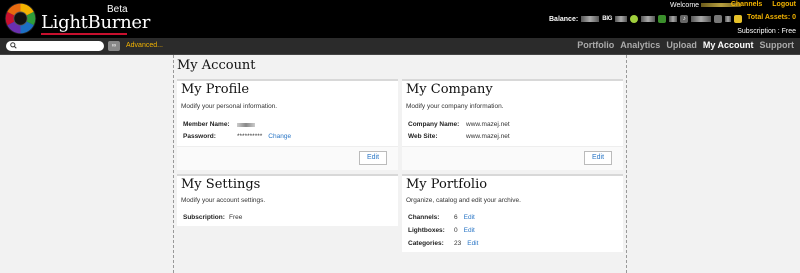 This screenshot has width=800, height=273. What do you see at coordinates (216, 65) in the screenshot?
I see `page-title: My Account` at bounding box center [216, 65].